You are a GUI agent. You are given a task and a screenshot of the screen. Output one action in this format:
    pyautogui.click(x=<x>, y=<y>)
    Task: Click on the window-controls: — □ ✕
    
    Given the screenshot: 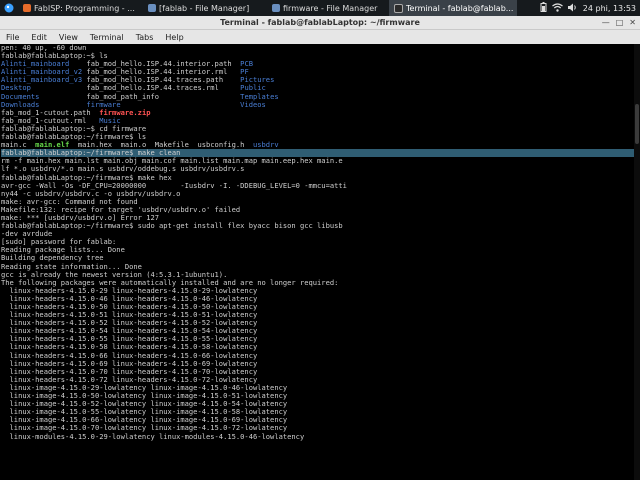 What is the action you would take?
    pyautogui.click(x=619, y=22)
    